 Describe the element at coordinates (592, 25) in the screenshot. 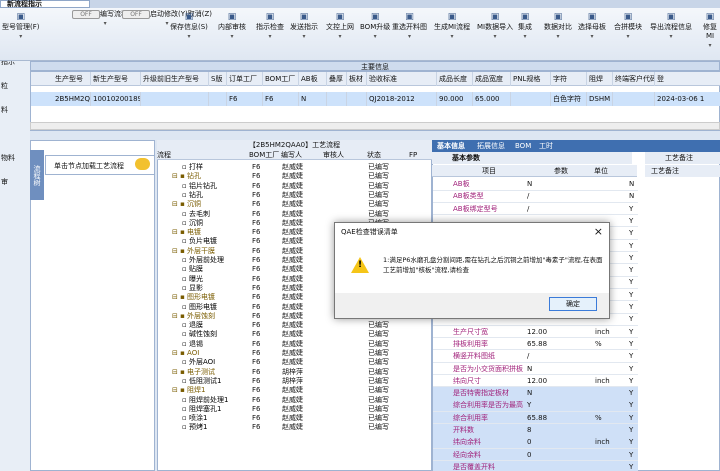

I see `ribbon-select-icon-button: ▣ 选择母板 ▾` at that location.